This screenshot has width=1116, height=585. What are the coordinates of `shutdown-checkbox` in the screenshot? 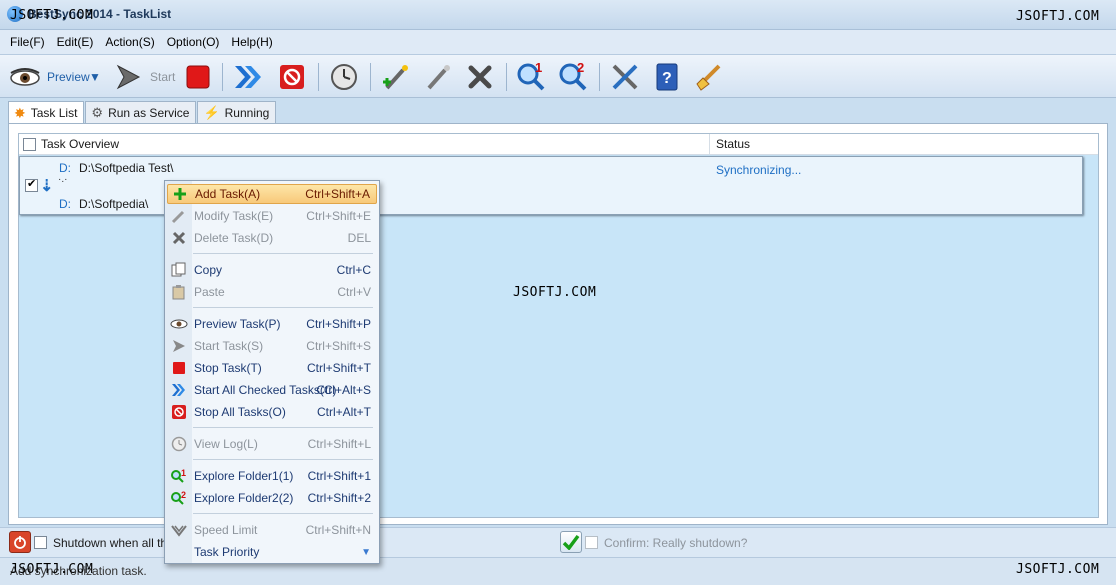 It's located at (40, 542).